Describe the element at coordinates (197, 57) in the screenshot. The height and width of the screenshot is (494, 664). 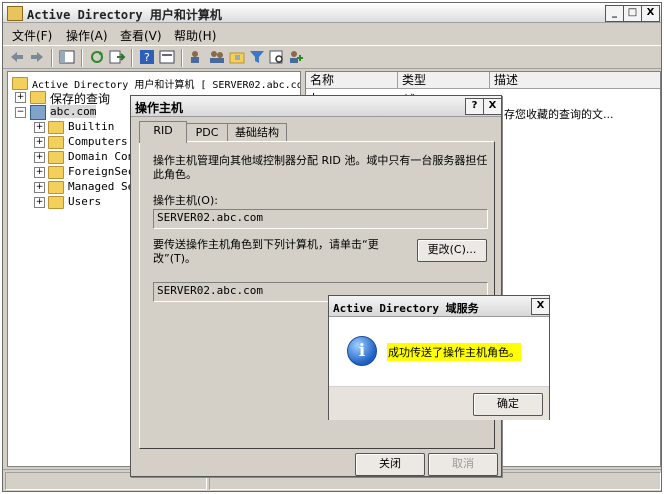
I see `users-icon` at that location.